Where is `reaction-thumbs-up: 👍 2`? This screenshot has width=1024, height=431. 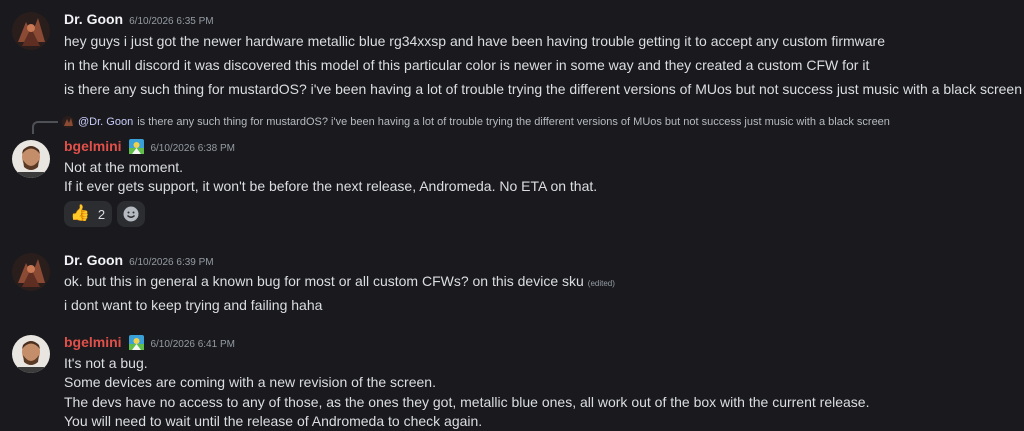
reaction-thumbs-up: 👍 2 is located at coordinates (88, 214).